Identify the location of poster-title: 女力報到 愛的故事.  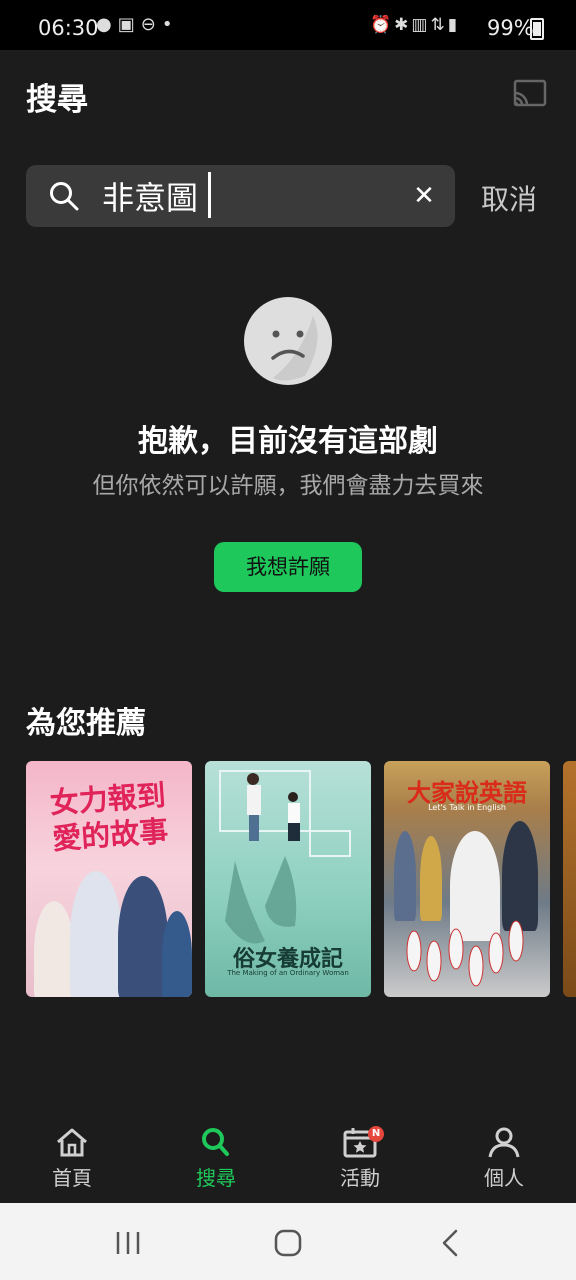
(109, 817).